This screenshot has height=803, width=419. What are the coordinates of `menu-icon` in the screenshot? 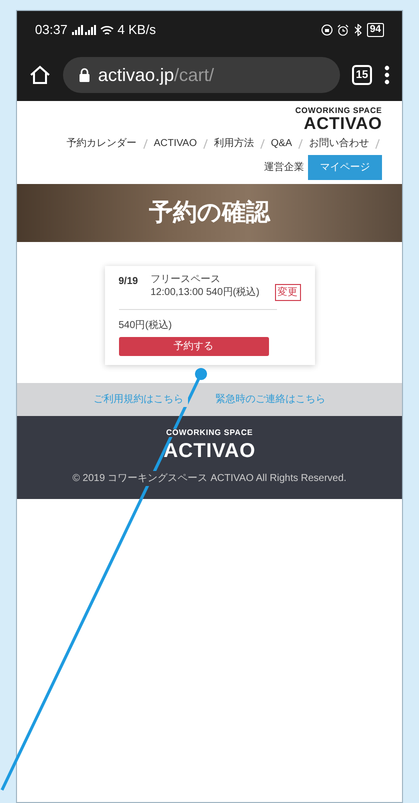 It's located at (387, 75).